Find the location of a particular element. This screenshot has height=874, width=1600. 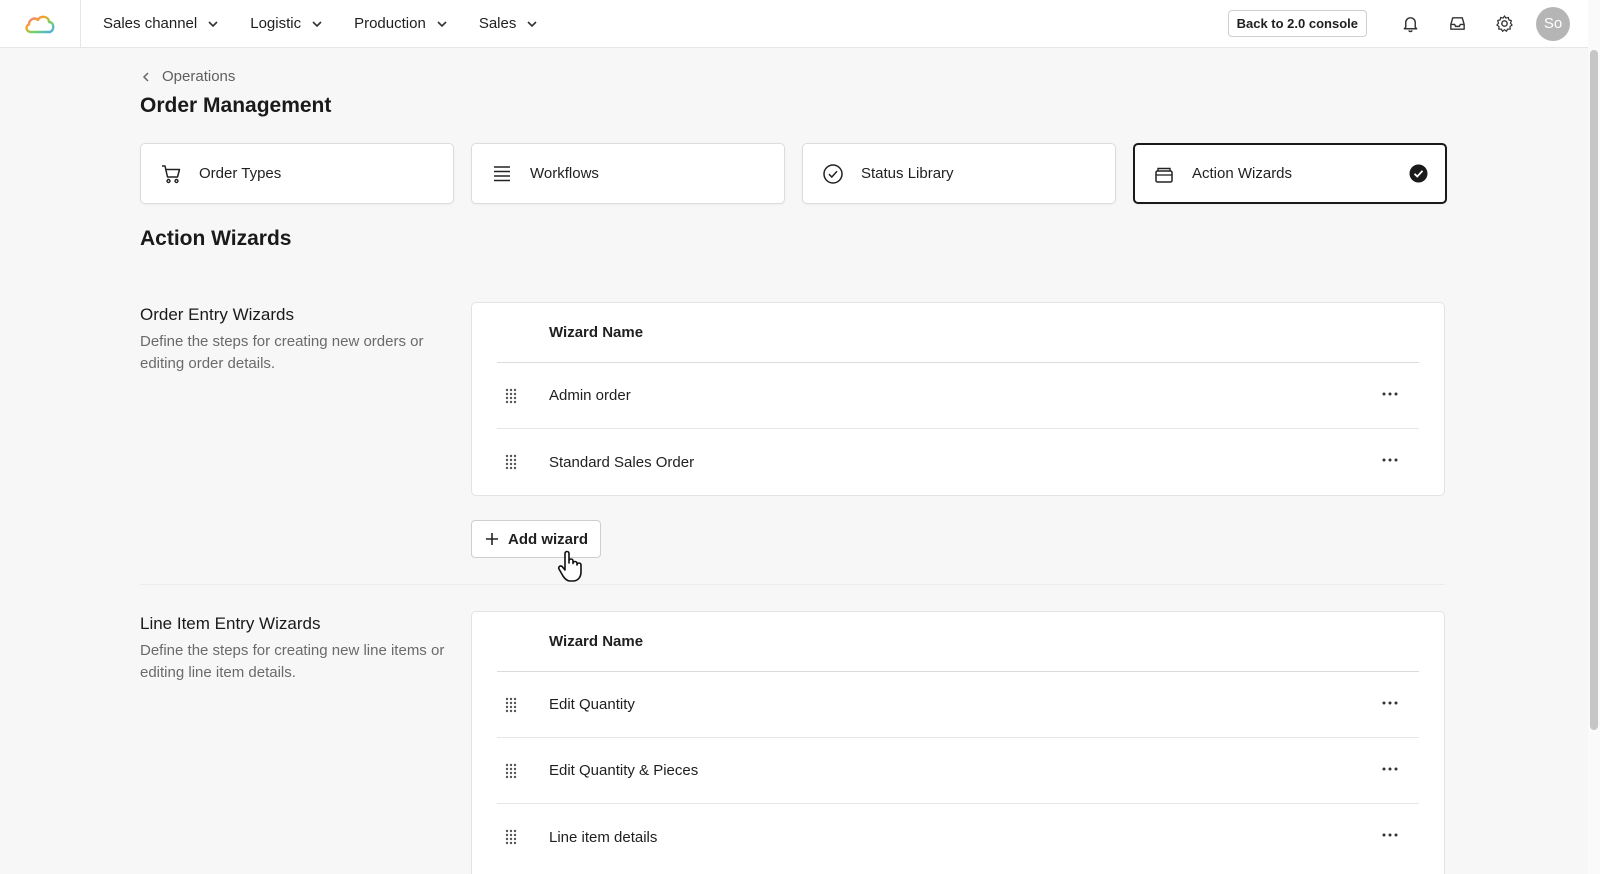

inbox-button is located at coordinates (1457, 24).